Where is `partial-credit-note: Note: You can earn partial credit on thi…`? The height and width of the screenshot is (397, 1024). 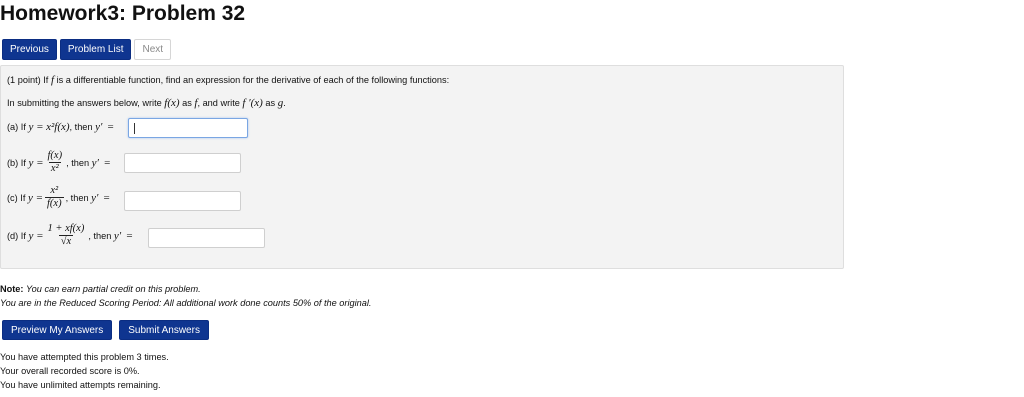
partial-credit-note: Note: You can earn partial credit on thi… is located at coordinates (100, 289).